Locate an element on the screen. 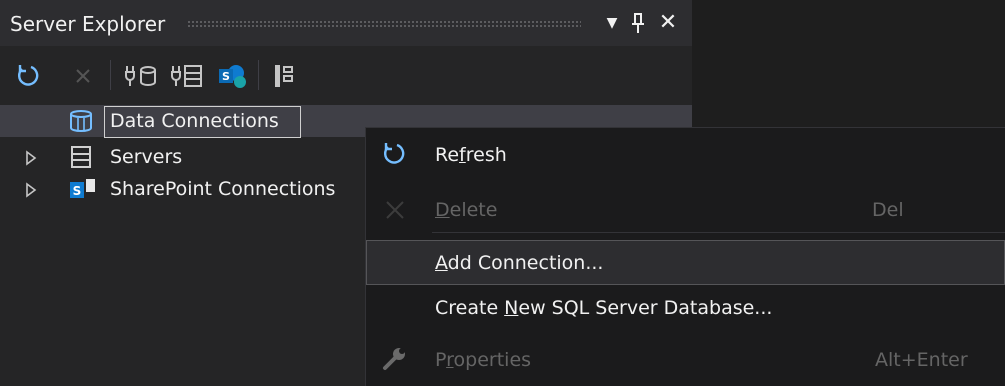 The image size is (1005, 386). tree-view-icon is located at coordinates (284, 76).